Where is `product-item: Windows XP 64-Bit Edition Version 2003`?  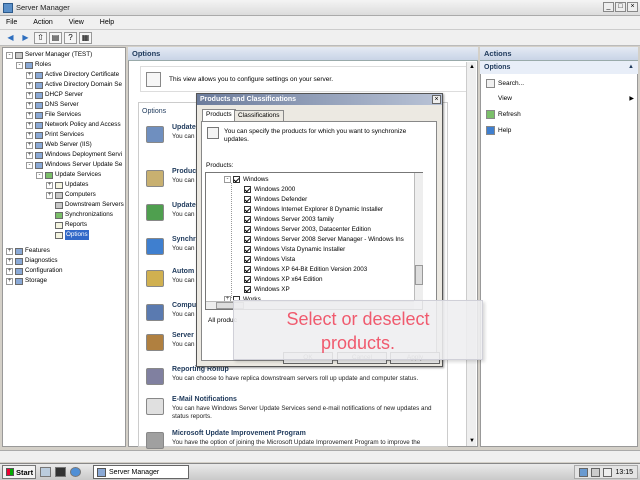
product-item: Windows XP 64-Bit Edition Version 2003 is located at coordinates (305, 269).